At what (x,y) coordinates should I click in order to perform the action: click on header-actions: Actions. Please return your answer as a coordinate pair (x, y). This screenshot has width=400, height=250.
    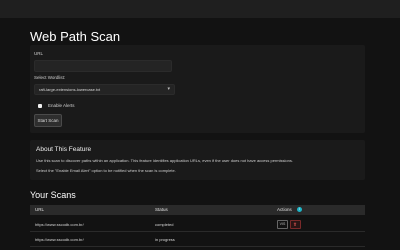
    Looking at the image, I should click on (284, 209).